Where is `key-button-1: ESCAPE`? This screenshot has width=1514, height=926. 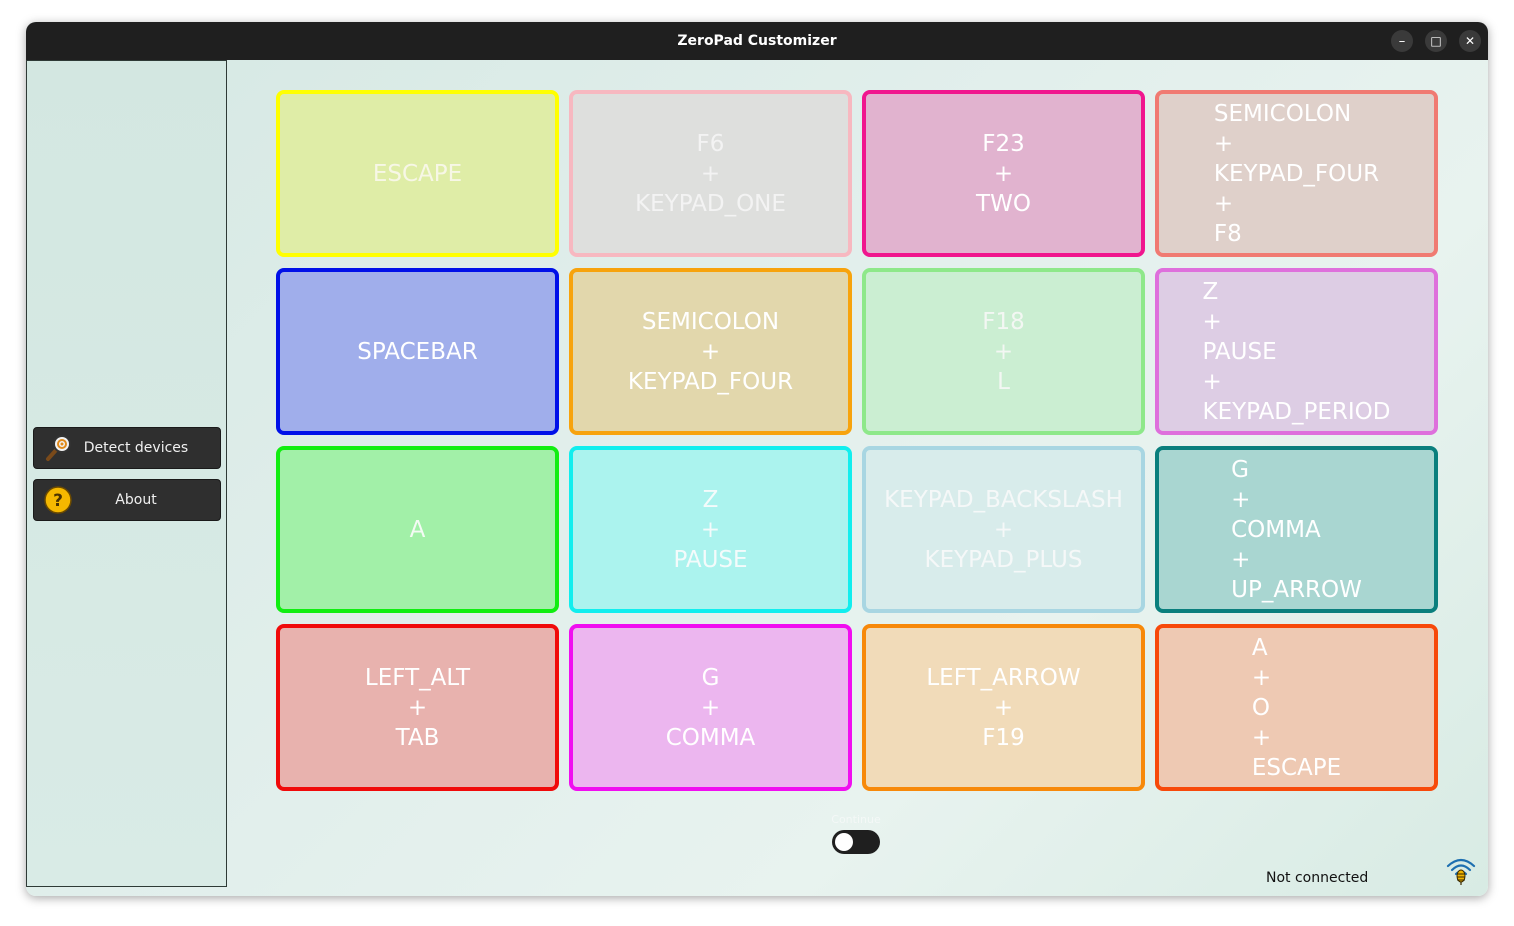 key-button-1: ESCAPE is located at coordinates (417, 173).